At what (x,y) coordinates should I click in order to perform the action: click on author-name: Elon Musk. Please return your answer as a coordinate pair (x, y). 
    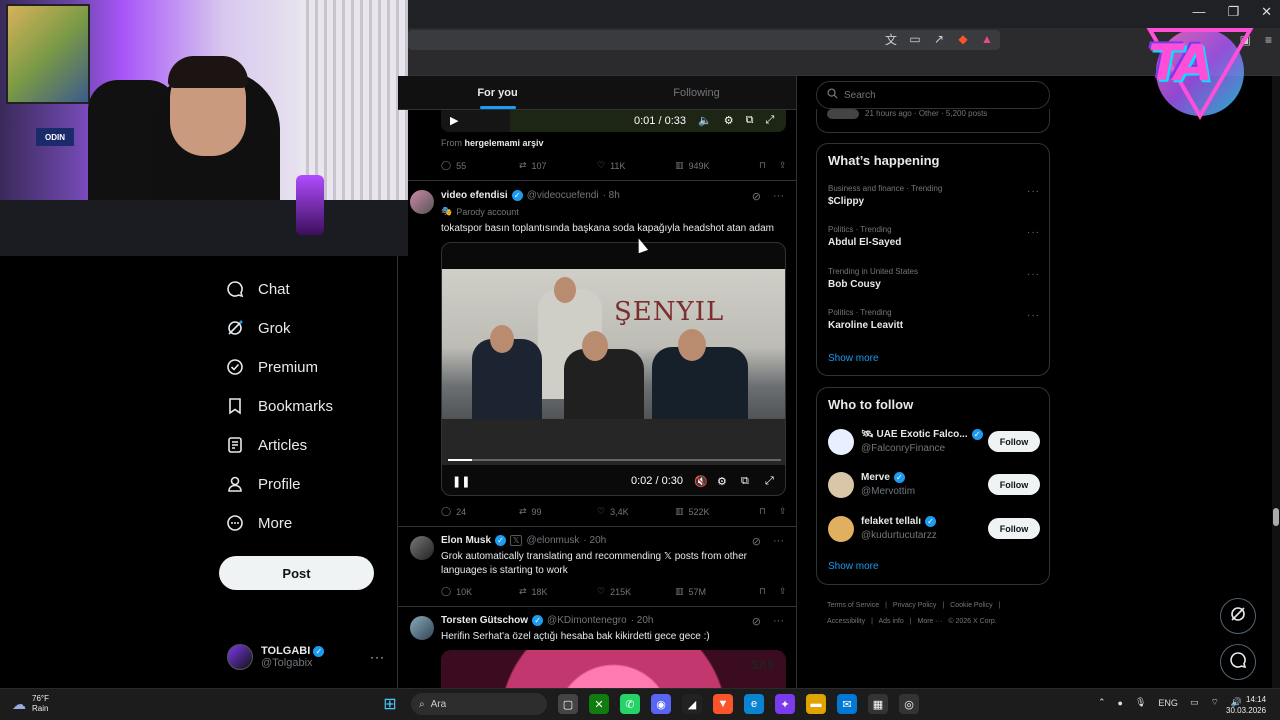
    Looking at the image, I should click on (466, 540).